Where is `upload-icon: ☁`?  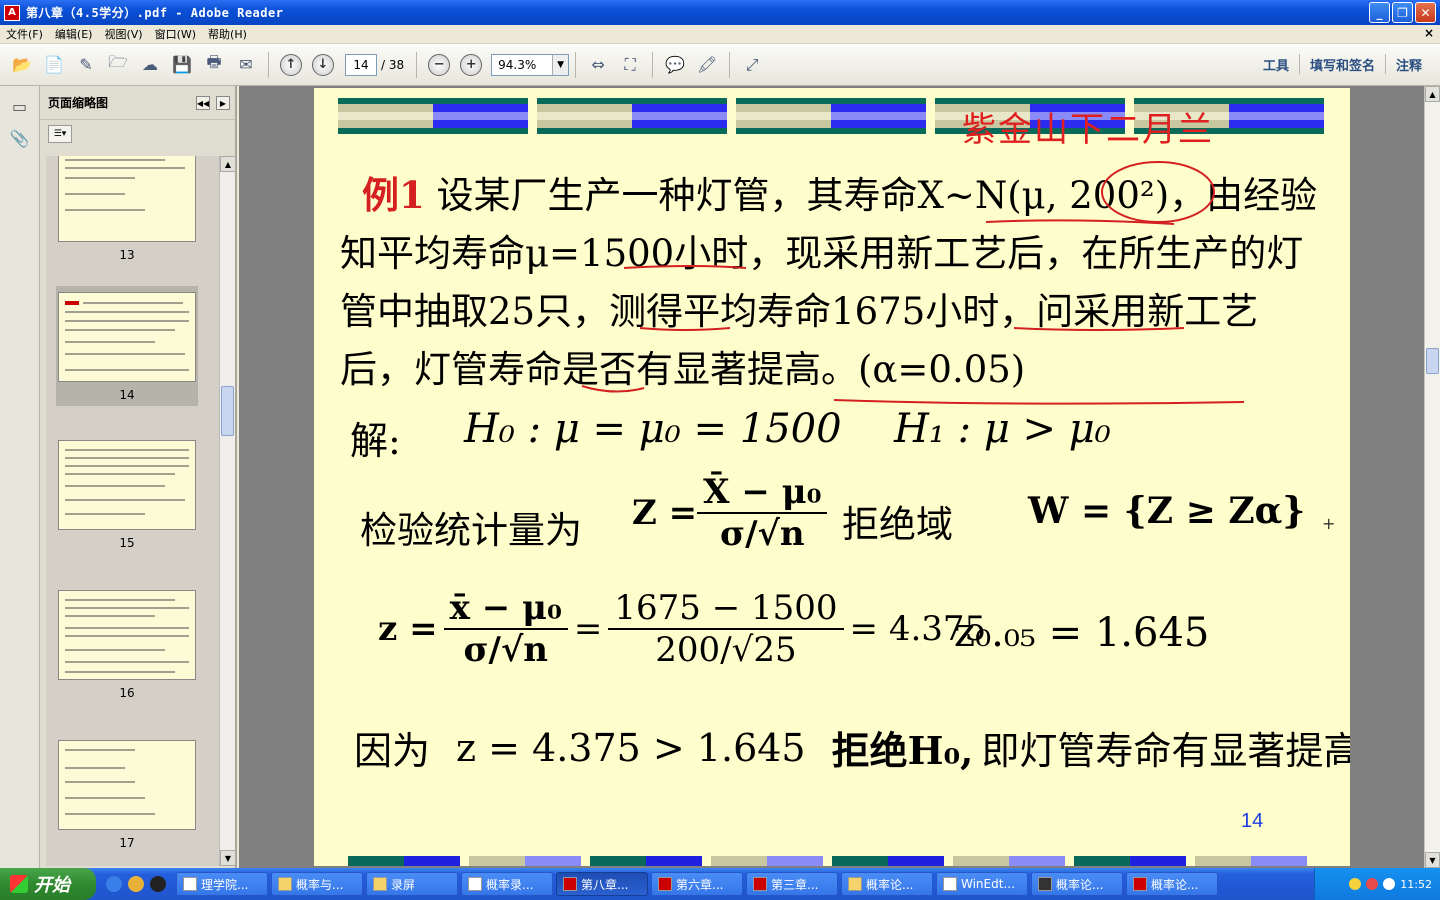 upload-icon: ☁ is located at coordinates (150, 65).